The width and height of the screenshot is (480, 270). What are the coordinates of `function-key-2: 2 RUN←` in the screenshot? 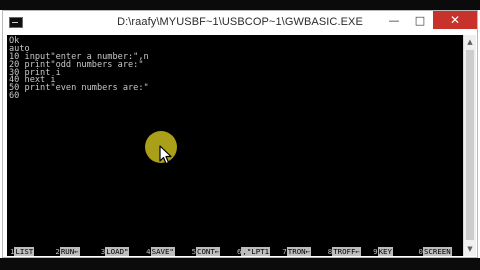 It's located at (67, 251).